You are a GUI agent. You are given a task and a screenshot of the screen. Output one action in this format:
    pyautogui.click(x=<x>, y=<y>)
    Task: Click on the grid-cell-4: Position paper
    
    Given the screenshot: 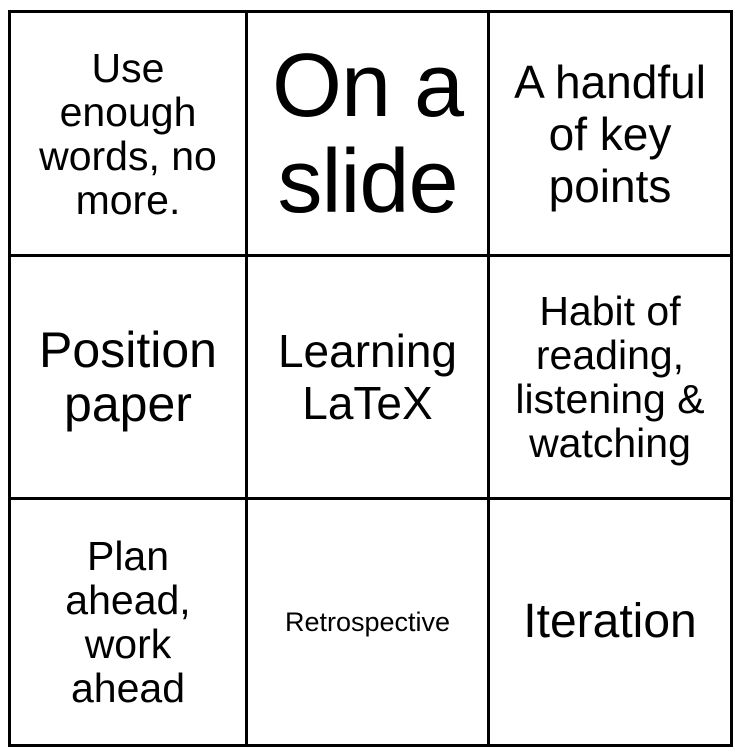 What is the action you would take?
    pyautogui.click(x=128, y=377)
    